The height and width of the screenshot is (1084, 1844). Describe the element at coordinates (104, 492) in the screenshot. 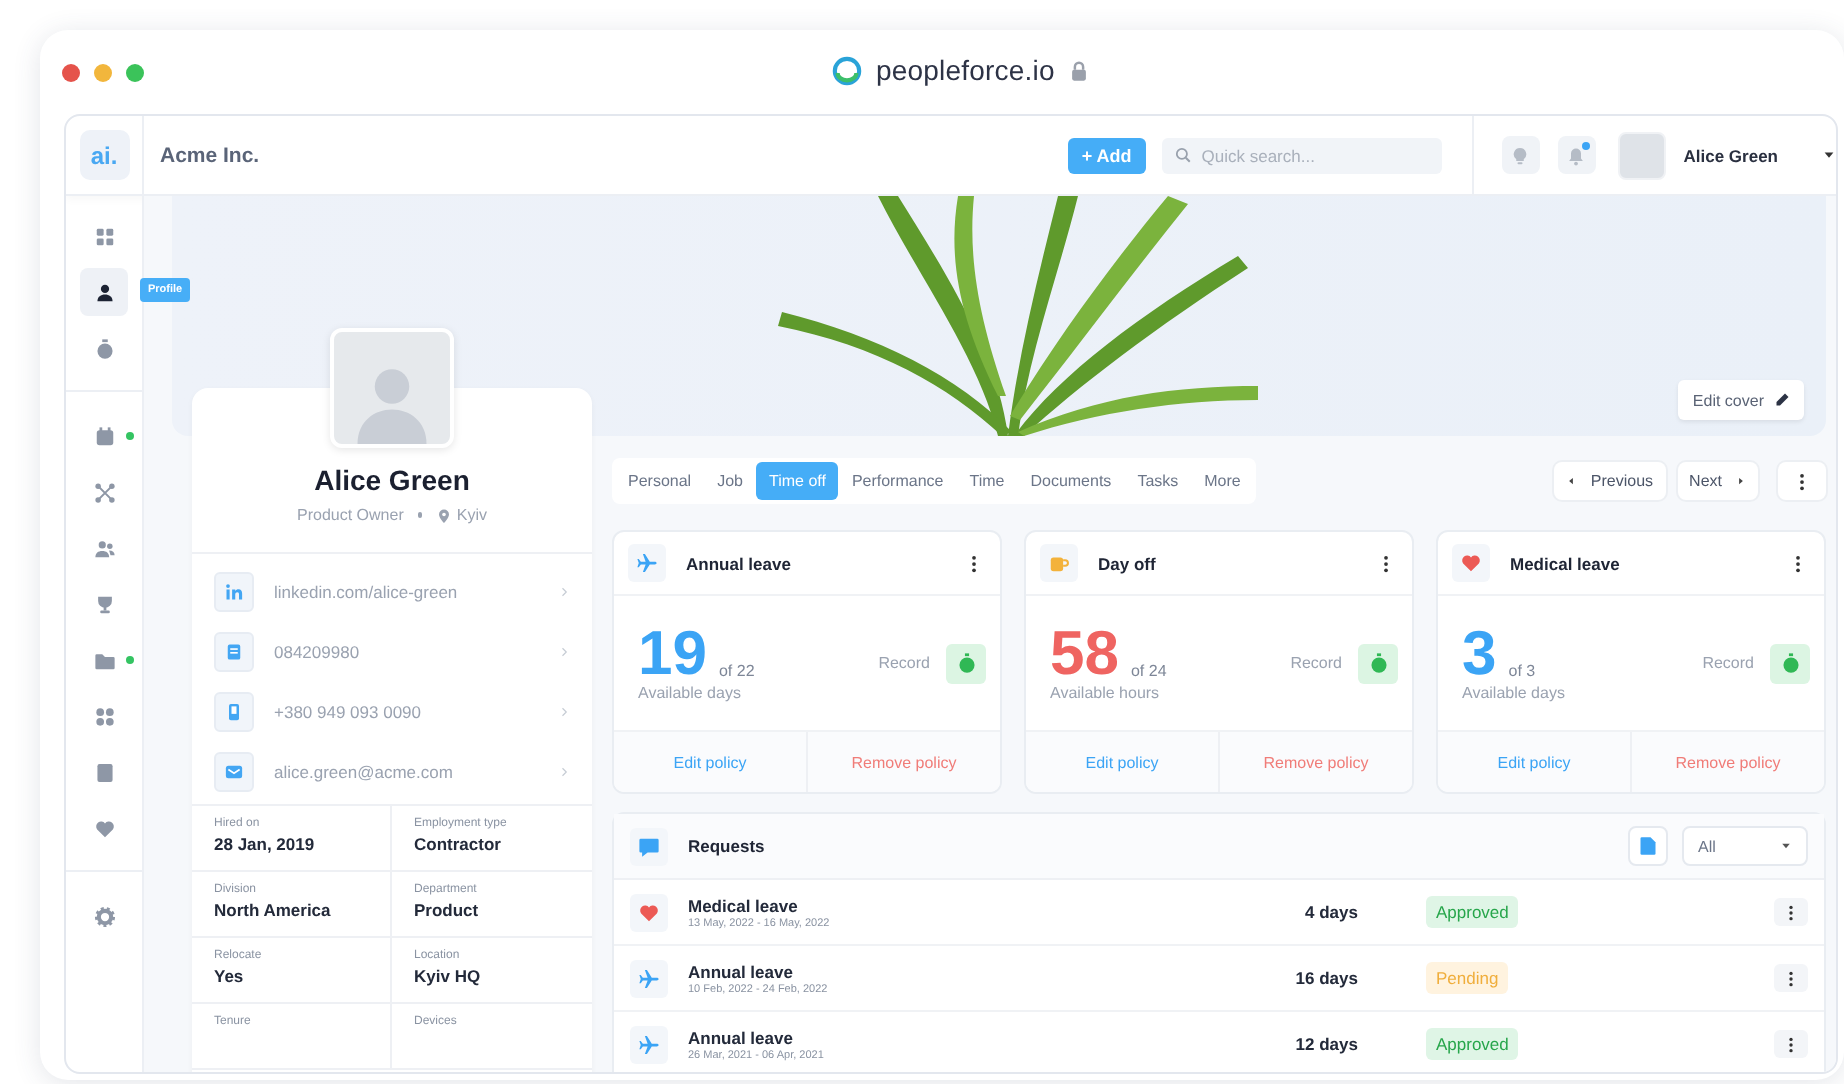

I see `network-icon` at that location.